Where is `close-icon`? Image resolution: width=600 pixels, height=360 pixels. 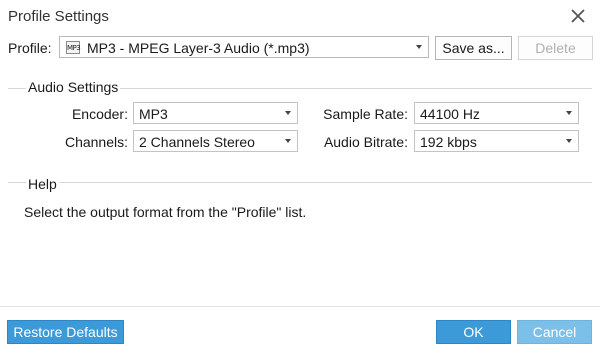
close-icon is located at coordinates (578, 16).